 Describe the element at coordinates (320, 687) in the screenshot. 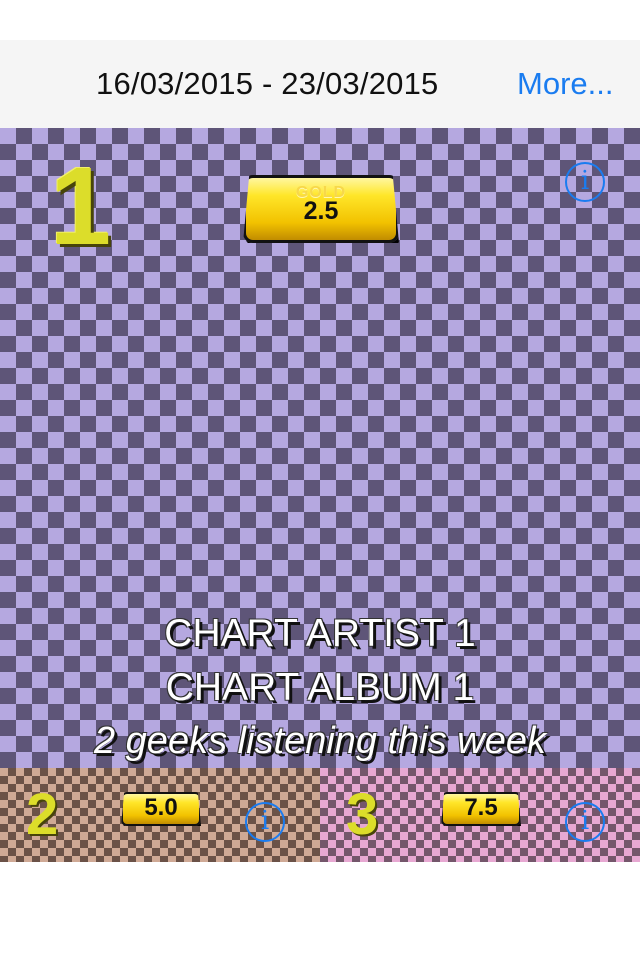

I see `album-name: CHART ALBUM 1` at that location.